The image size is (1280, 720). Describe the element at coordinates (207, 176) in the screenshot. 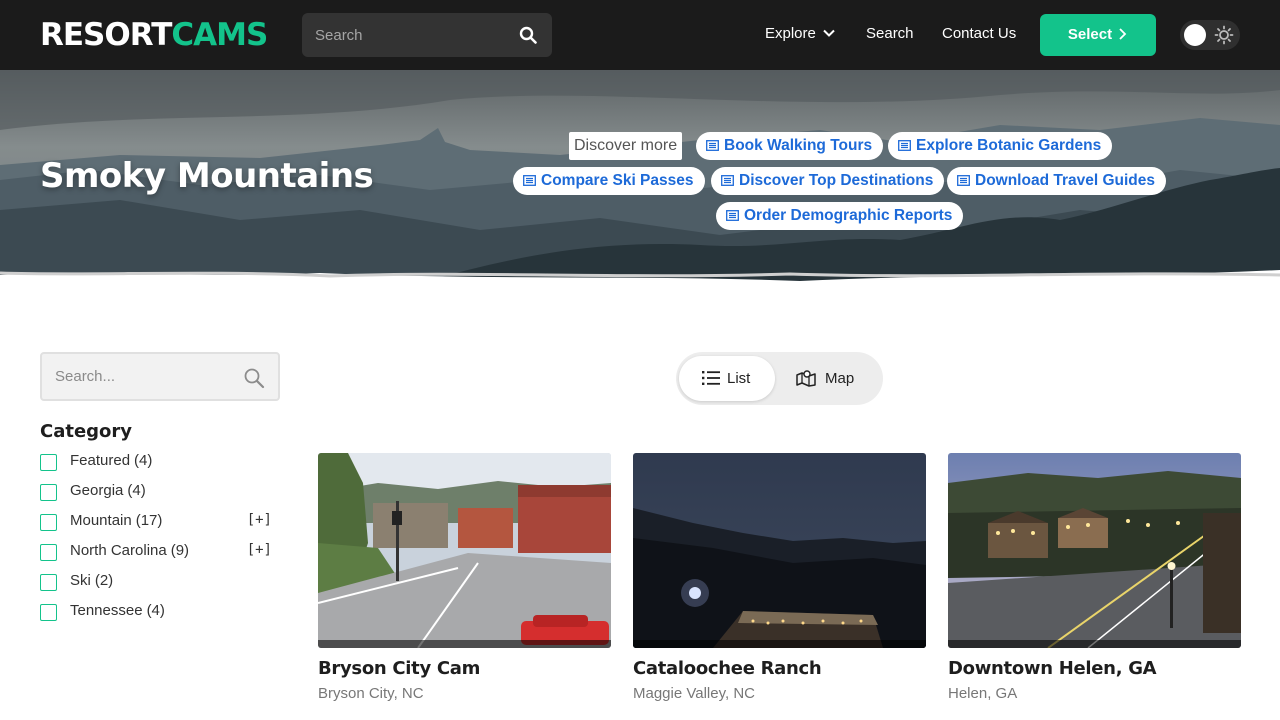

I see `page-title: Smoky Mountains` at that location.